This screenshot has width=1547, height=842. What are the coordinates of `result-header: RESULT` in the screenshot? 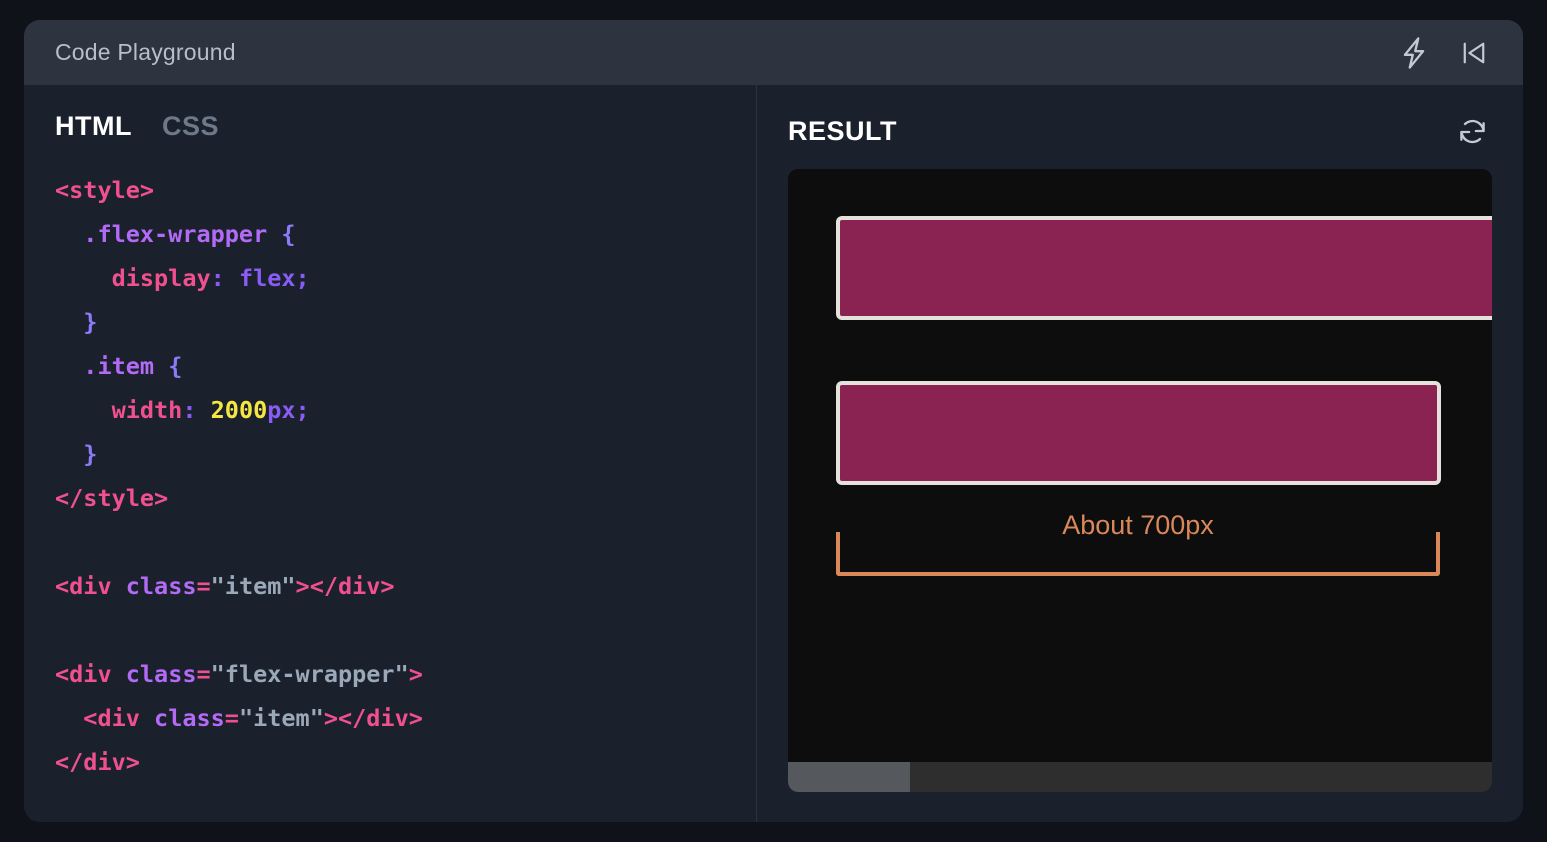 It's located at (1140, 127).